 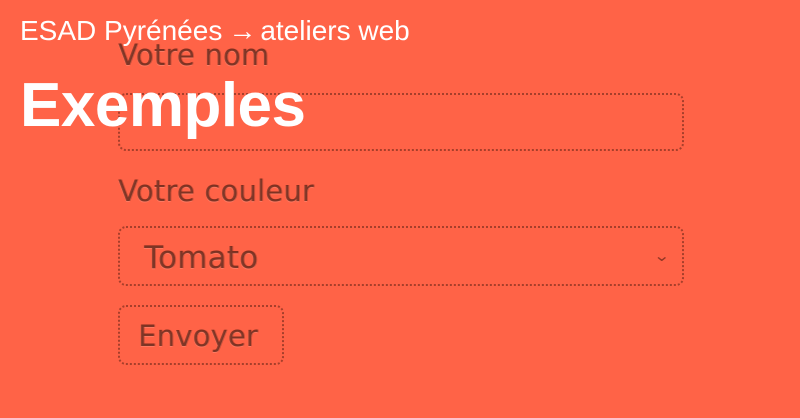 I want to click on breadcrumb: ESAD Pyrénées → ateliers web, so click(x=215, y=31).